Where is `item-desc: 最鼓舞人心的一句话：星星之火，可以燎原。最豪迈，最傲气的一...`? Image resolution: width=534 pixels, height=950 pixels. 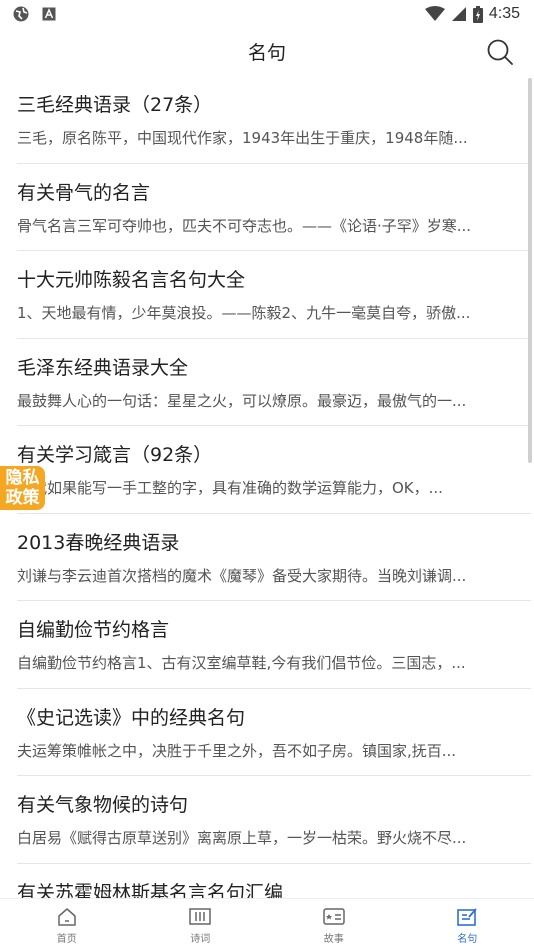 item-desc: 最鼓舞人心的一句话：星星之火，可以燎原。最豪迈，最傲气的一... is located at coordinates (242, 400).